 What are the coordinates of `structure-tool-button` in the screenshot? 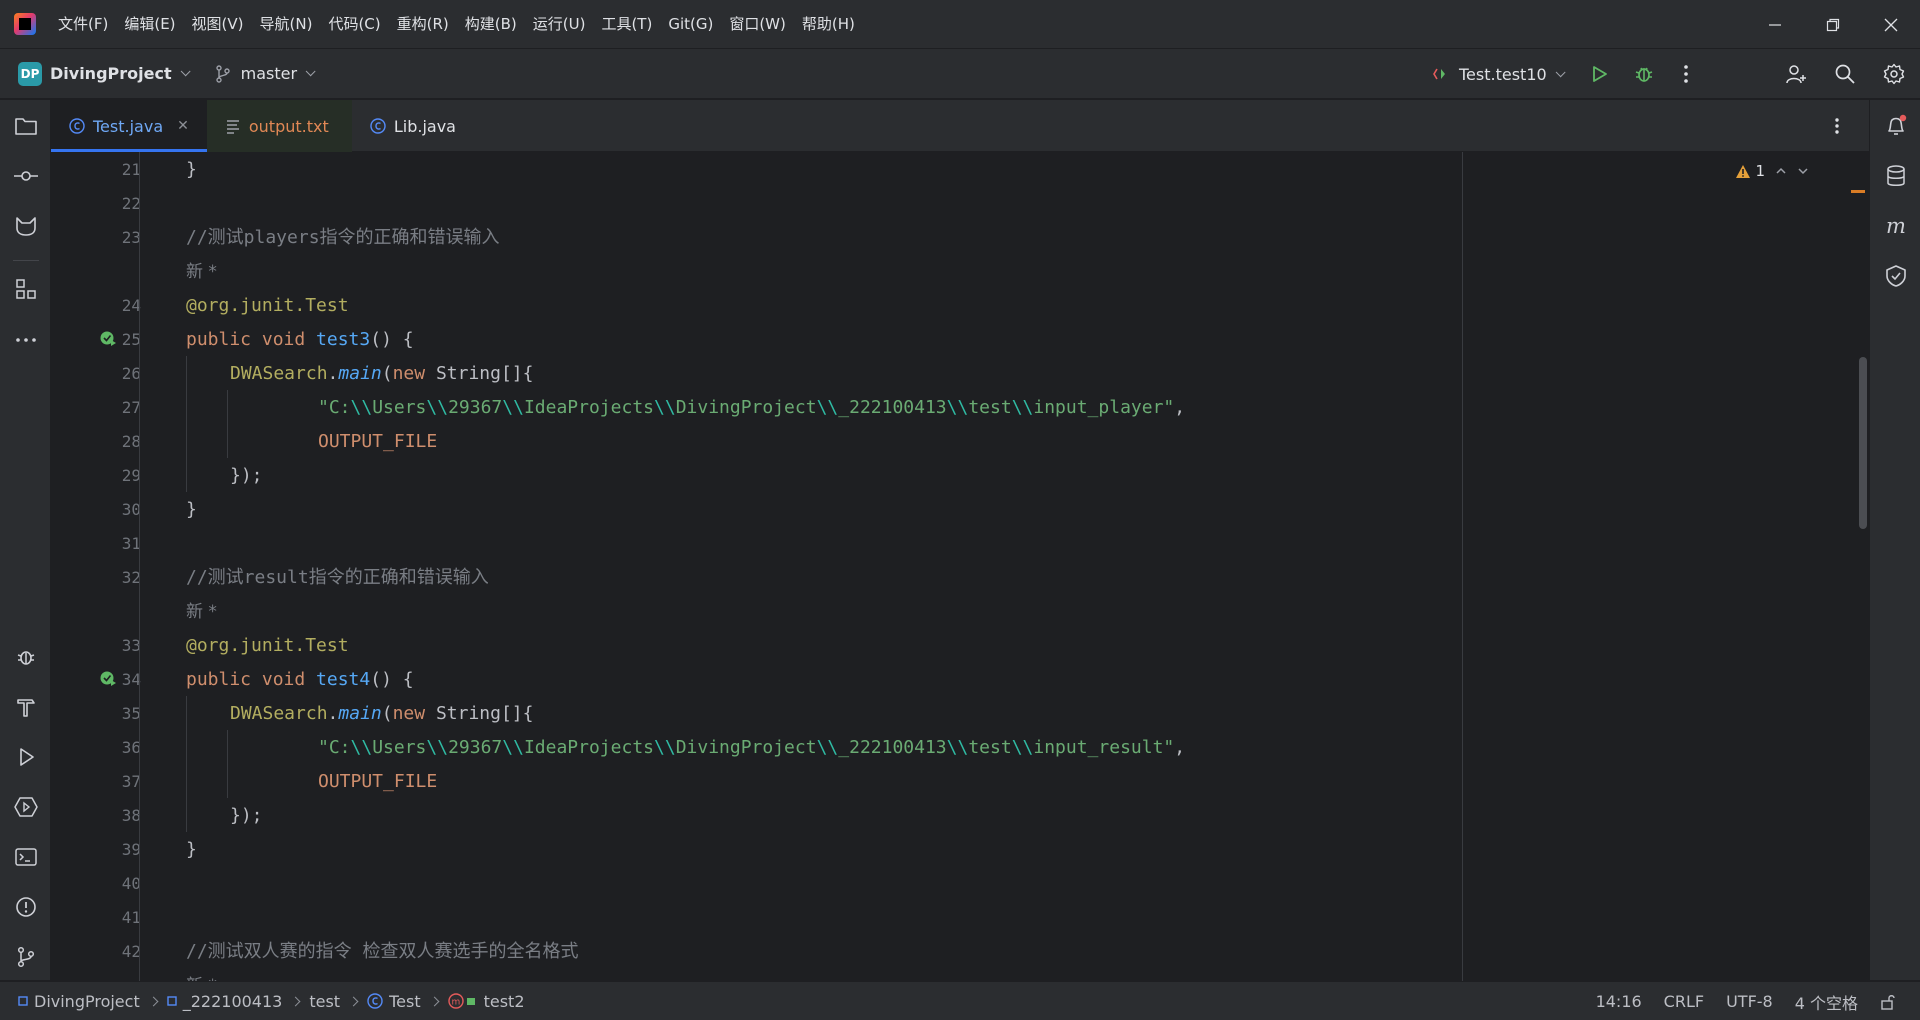 It's located at (26, 289).